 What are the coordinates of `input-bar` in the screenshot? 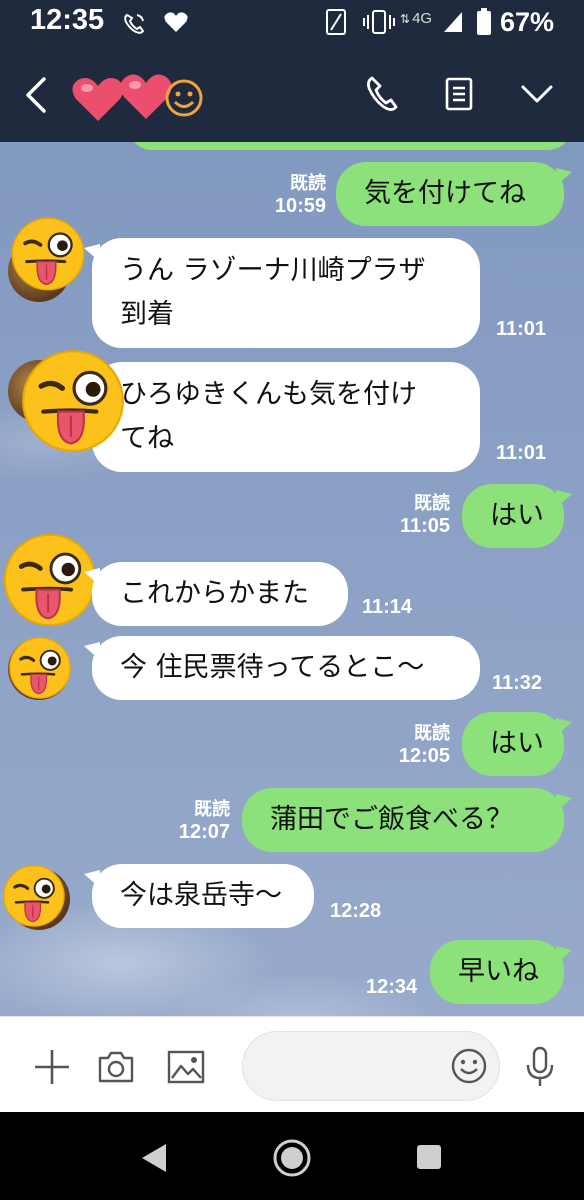 It's located at (292, 1064).